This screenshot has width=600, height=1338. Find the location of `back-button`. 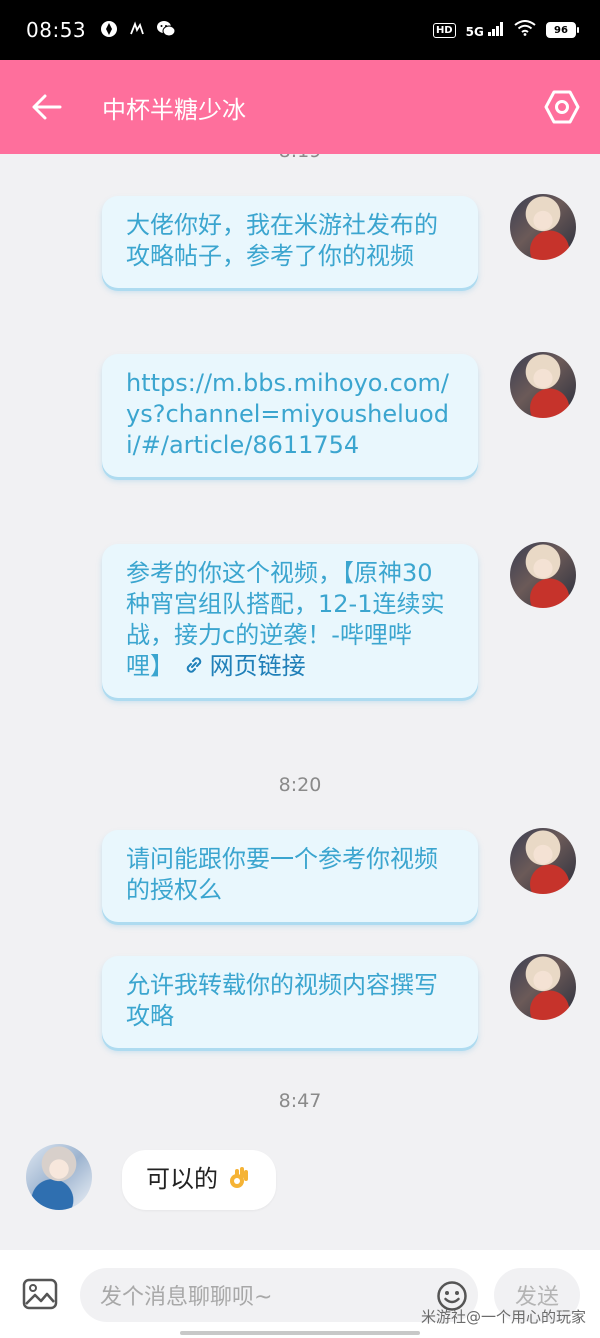

back-button is located at coordinates (47, 107).